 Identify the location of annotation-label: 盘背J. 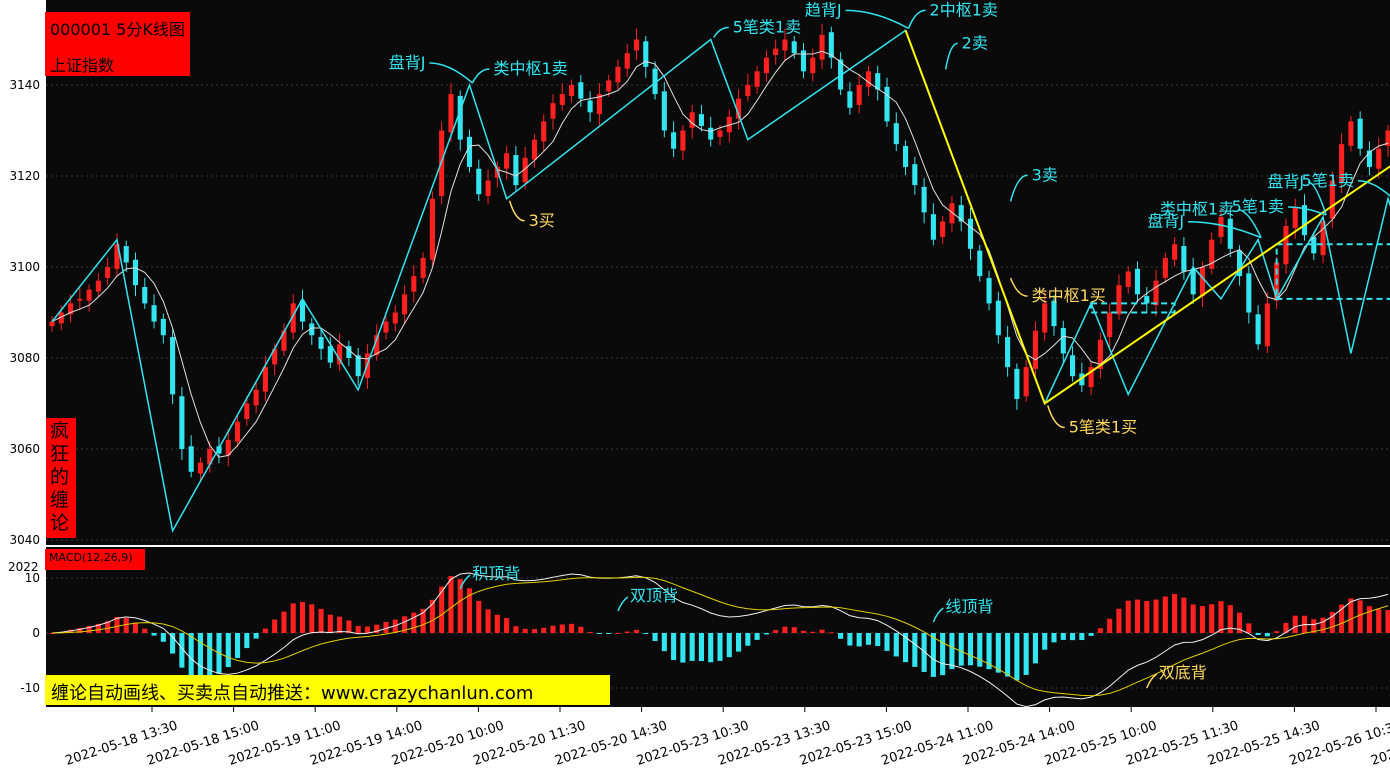
(1285, 181).